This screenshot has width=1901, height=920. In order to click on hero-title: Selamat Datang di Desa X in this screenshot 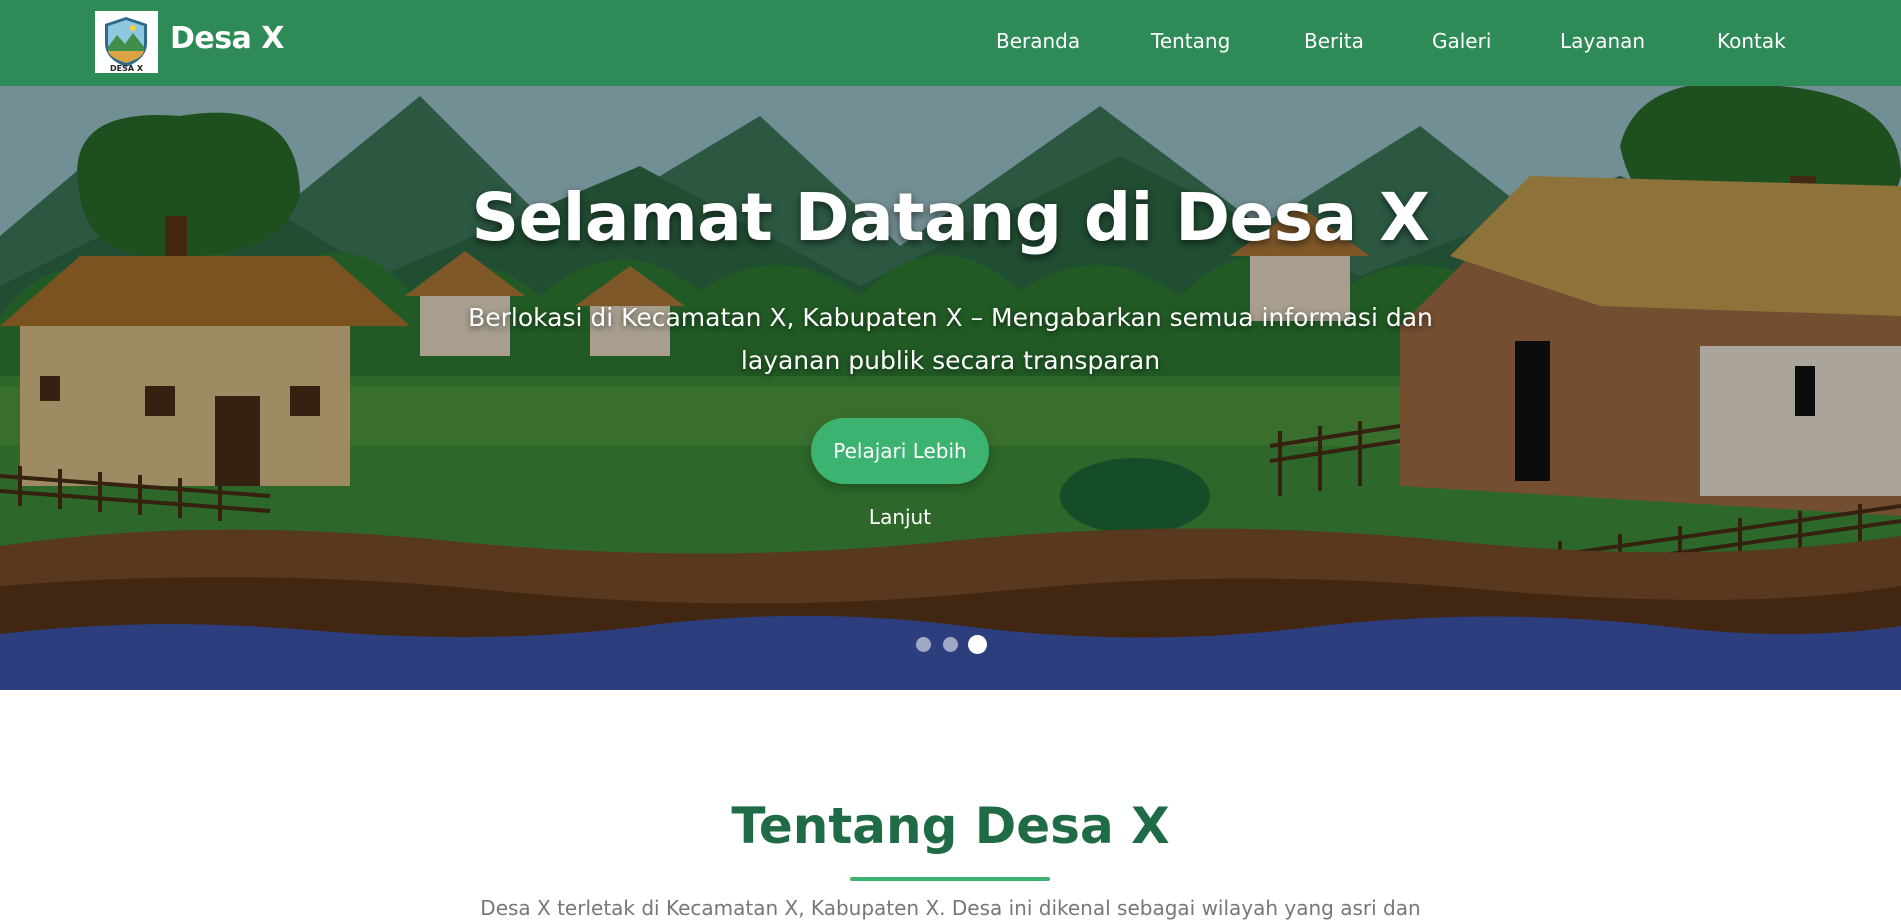, I will do `click(951, 217)`.